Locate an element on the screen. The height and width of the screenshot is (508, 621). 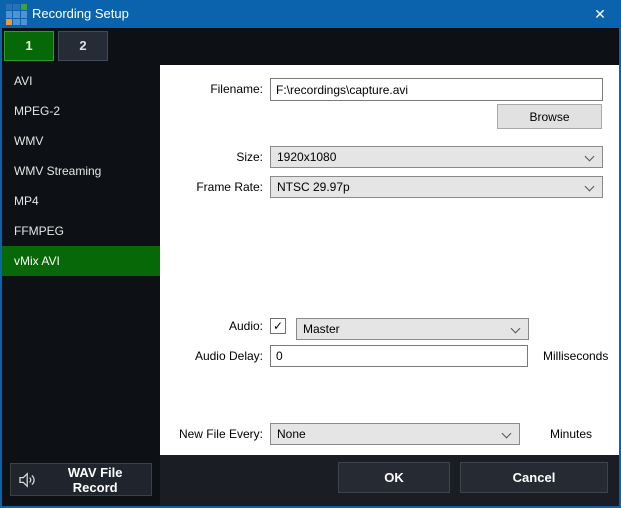
close-icon: ✕ is located at coordinates (600, 14).